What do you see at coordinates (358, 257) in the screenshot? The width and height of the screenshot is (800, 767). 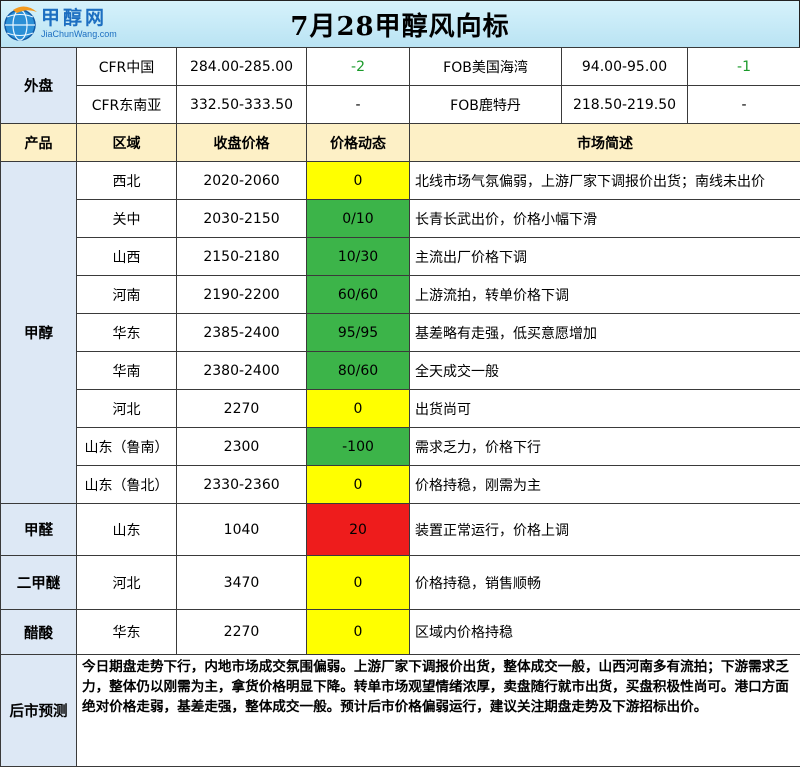 I see `change-cell: 10/30` at bounding box center [358, 257].